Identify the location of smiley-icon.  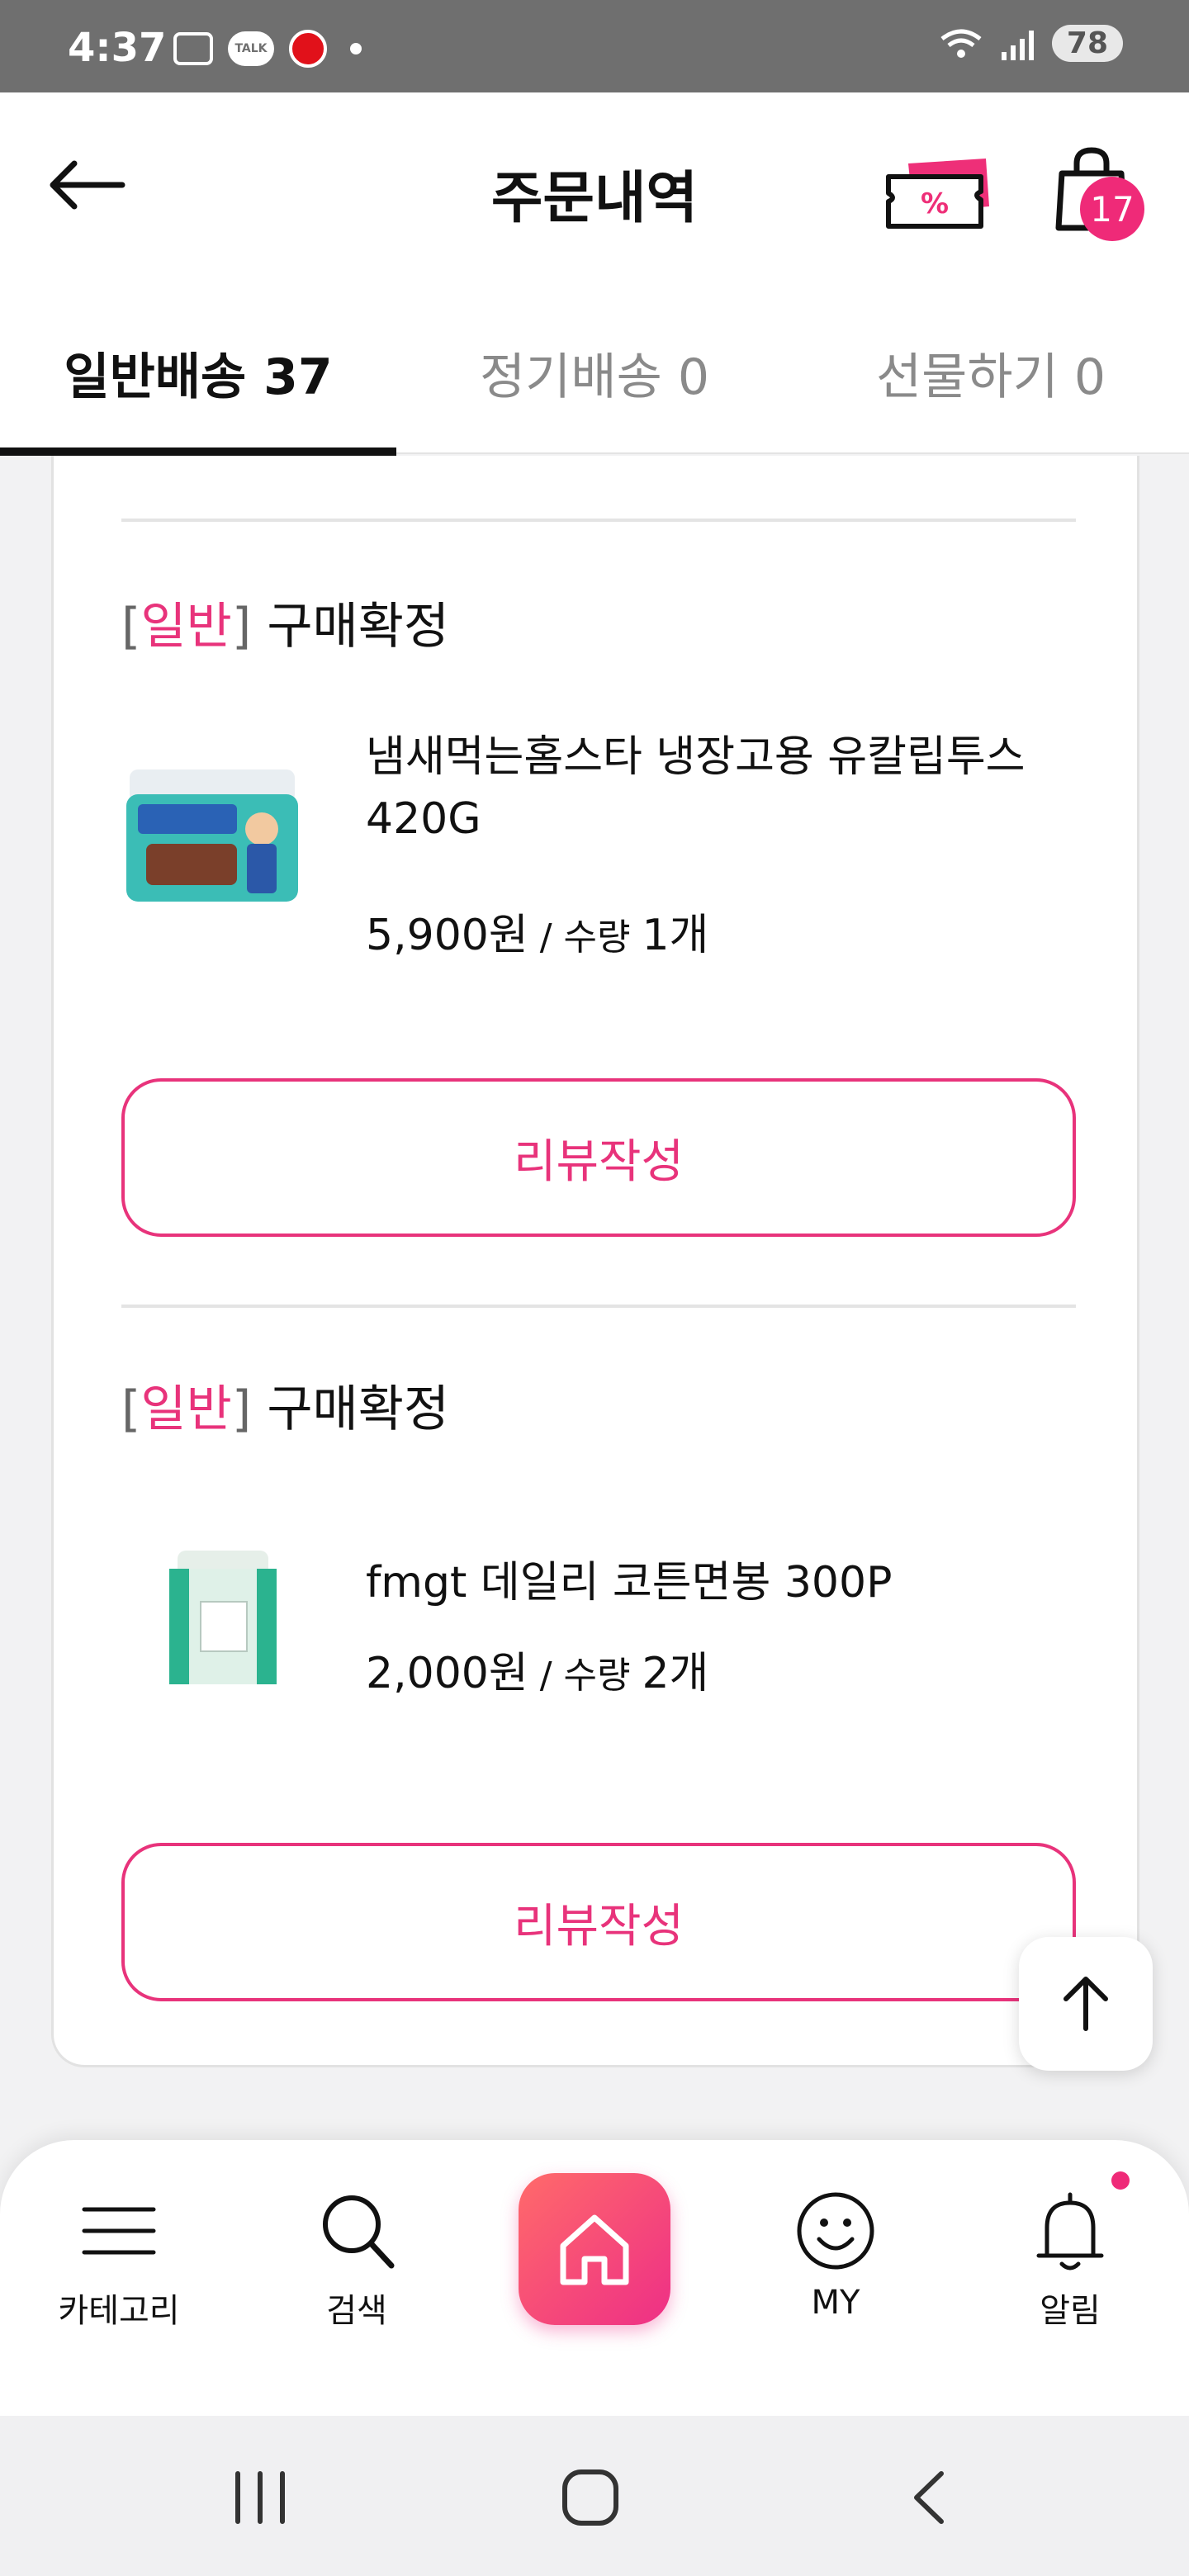
(835, 2231).